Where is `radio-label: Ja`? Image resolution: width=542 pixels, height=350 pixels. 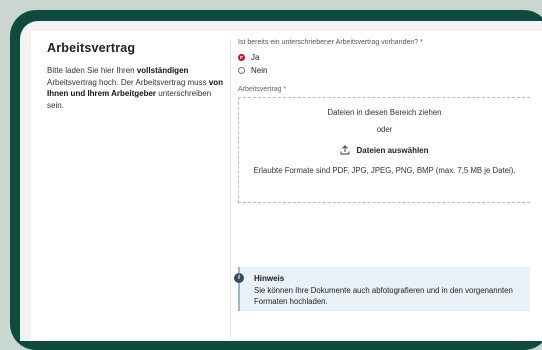
radio-label: Ja is located at coordinates (255, 57).